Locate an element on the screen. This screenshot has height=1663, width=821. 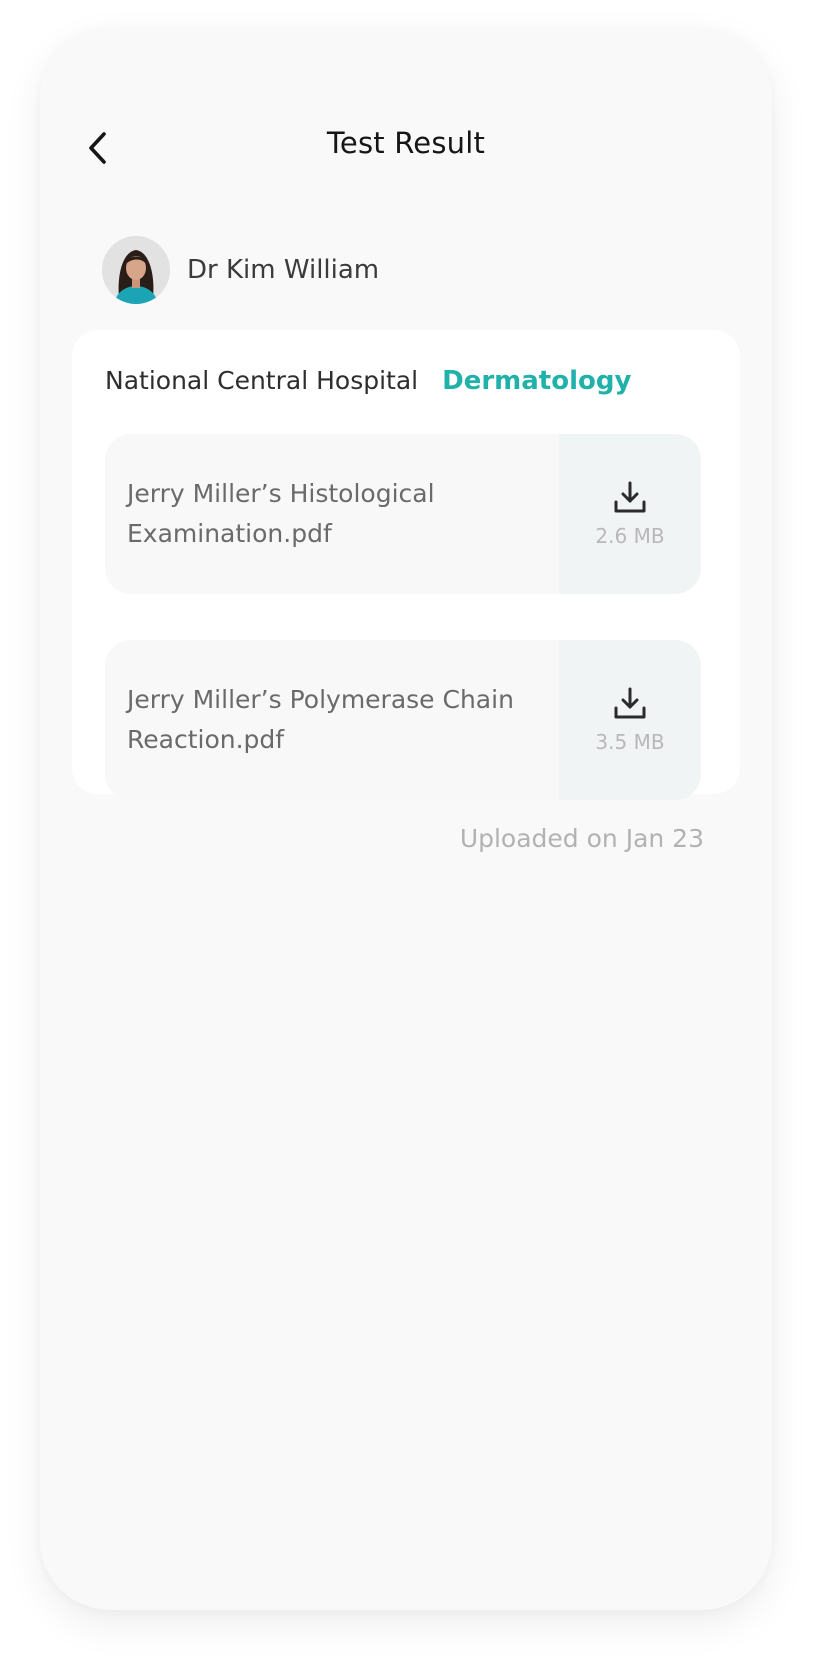
file-size: 2.6 MB is located at coordinates (630, 536).